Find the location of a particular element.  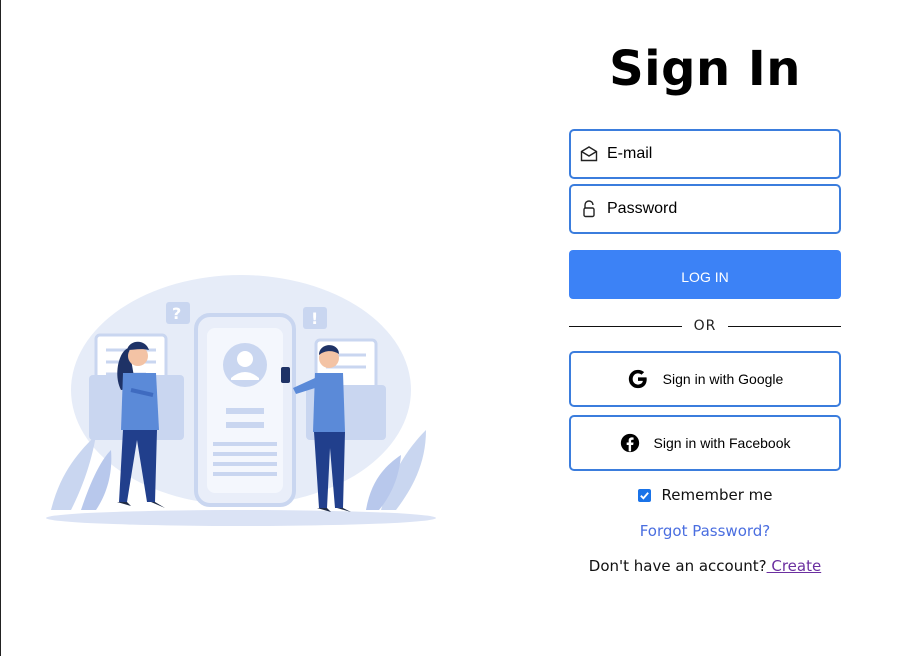

divider-line-right is located at coordinates (784, 326).